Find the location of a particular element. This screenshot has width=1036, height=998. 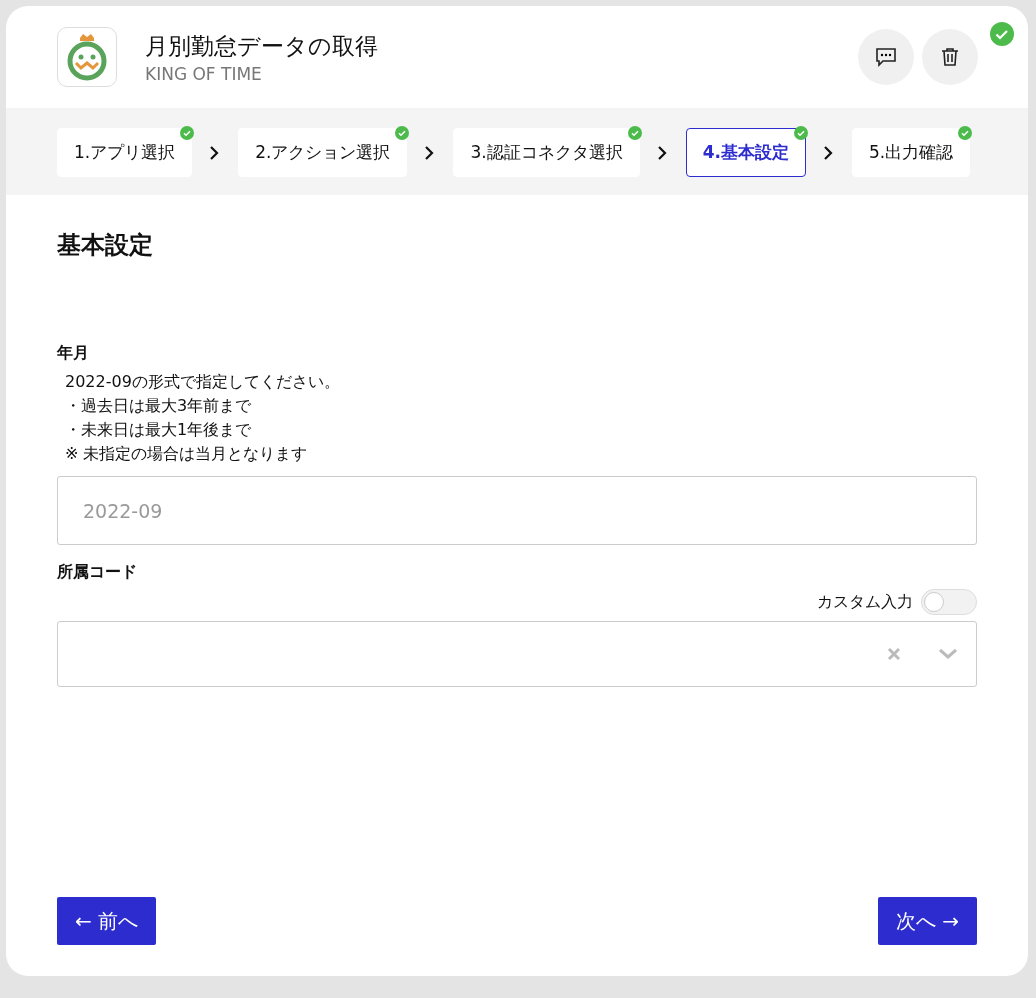

step-tab: 5.出力確認 is located at coordinates (911, 152).